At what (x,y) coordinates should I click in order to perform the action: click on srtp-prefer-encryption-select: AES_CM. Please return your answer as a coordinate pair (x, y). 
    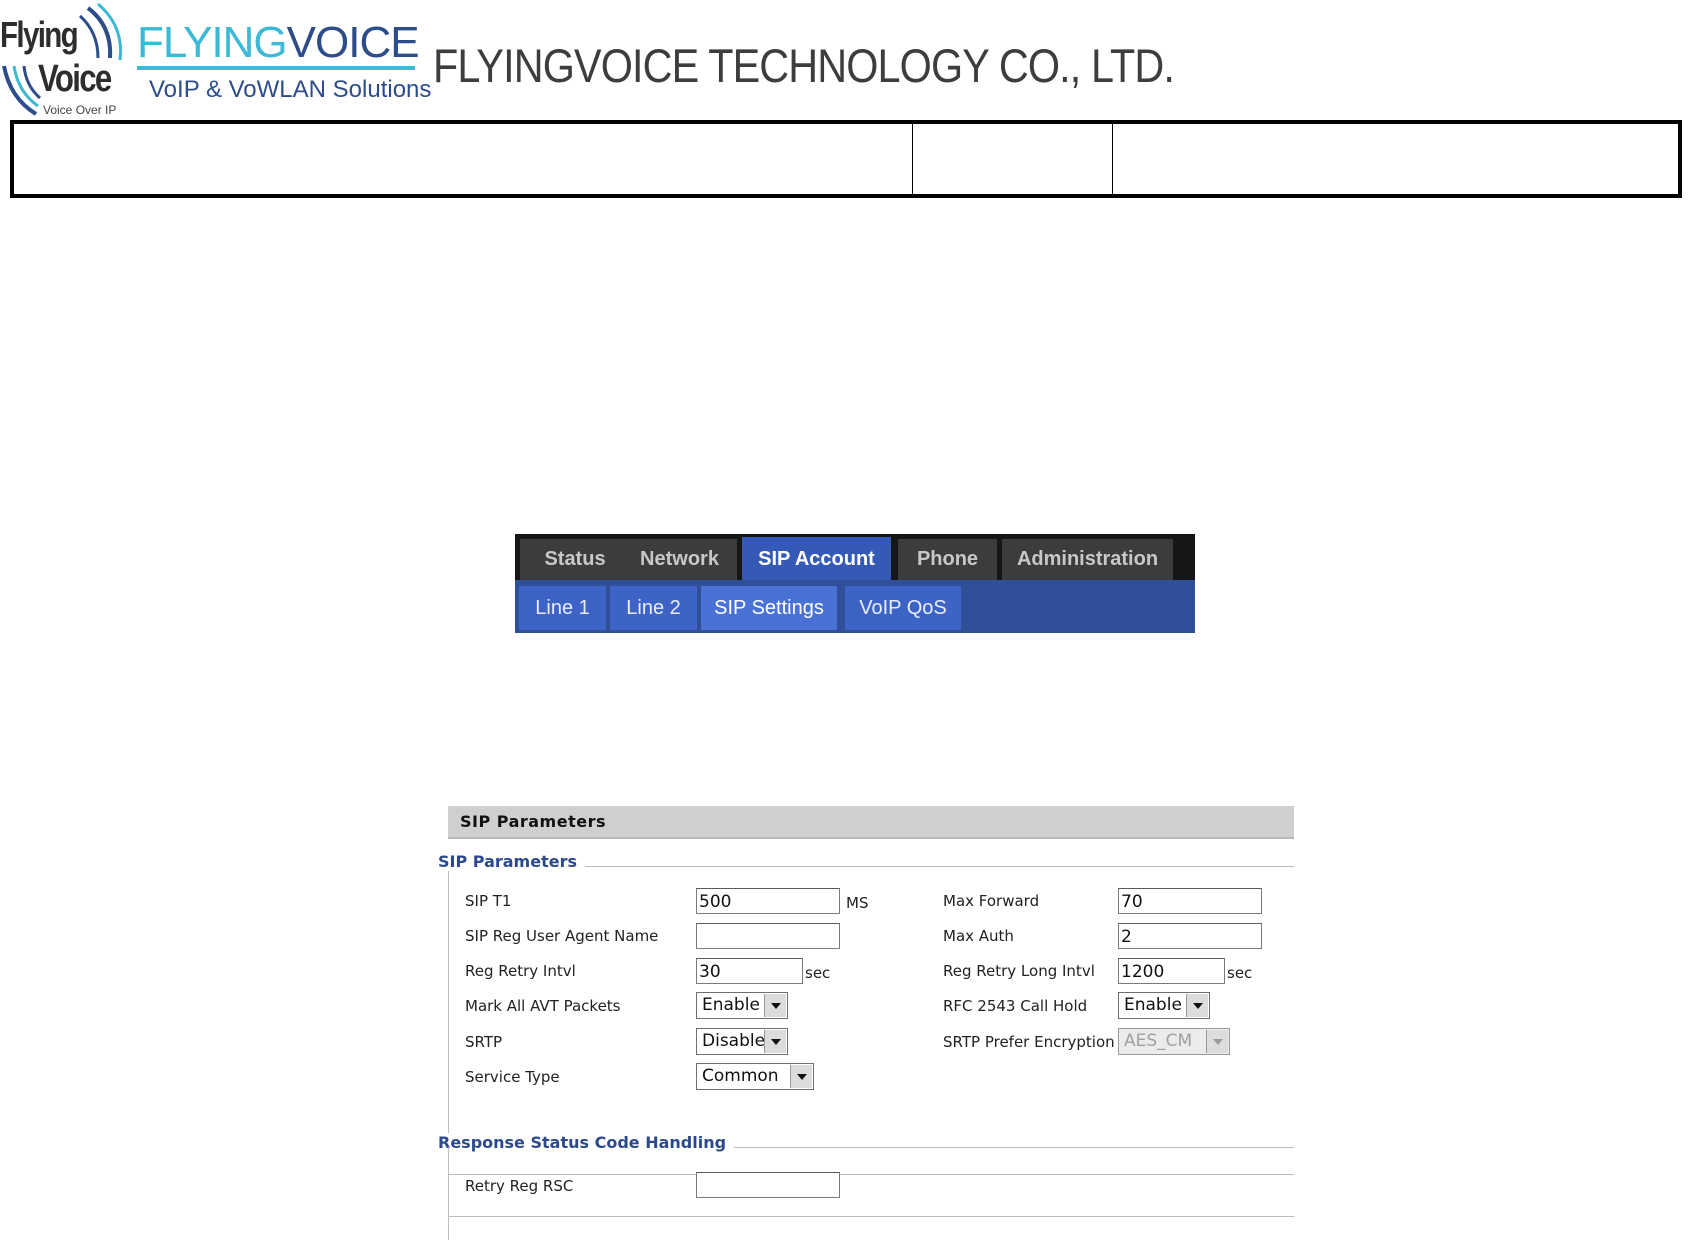
    Looking at the image, I should click on (1174, 1041).